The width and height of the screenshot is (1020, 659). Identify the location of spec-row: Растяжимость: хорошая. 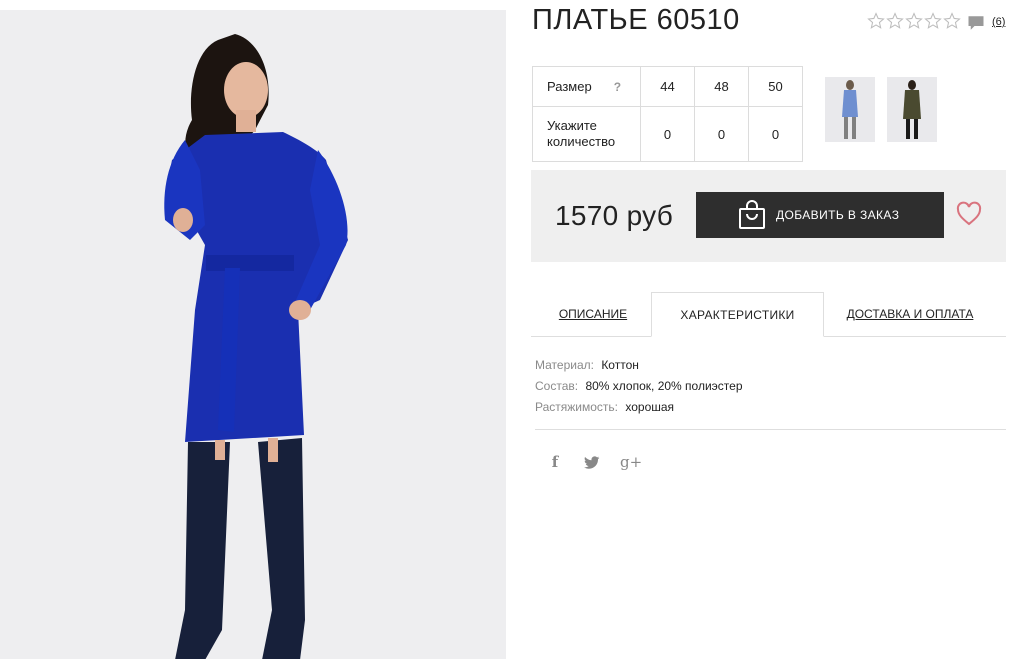
(639, 407).